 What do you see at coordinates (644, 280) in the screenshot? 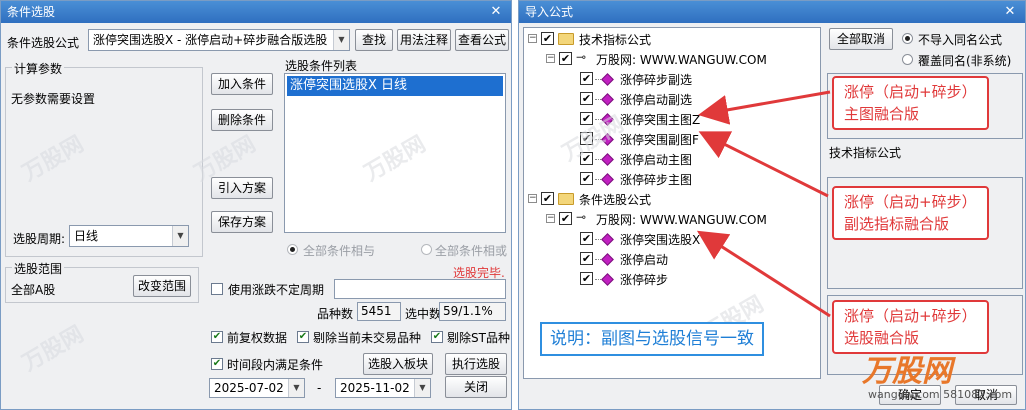
I see `tree-item-label: 涨停碎步` at bounding box center [644, 280].